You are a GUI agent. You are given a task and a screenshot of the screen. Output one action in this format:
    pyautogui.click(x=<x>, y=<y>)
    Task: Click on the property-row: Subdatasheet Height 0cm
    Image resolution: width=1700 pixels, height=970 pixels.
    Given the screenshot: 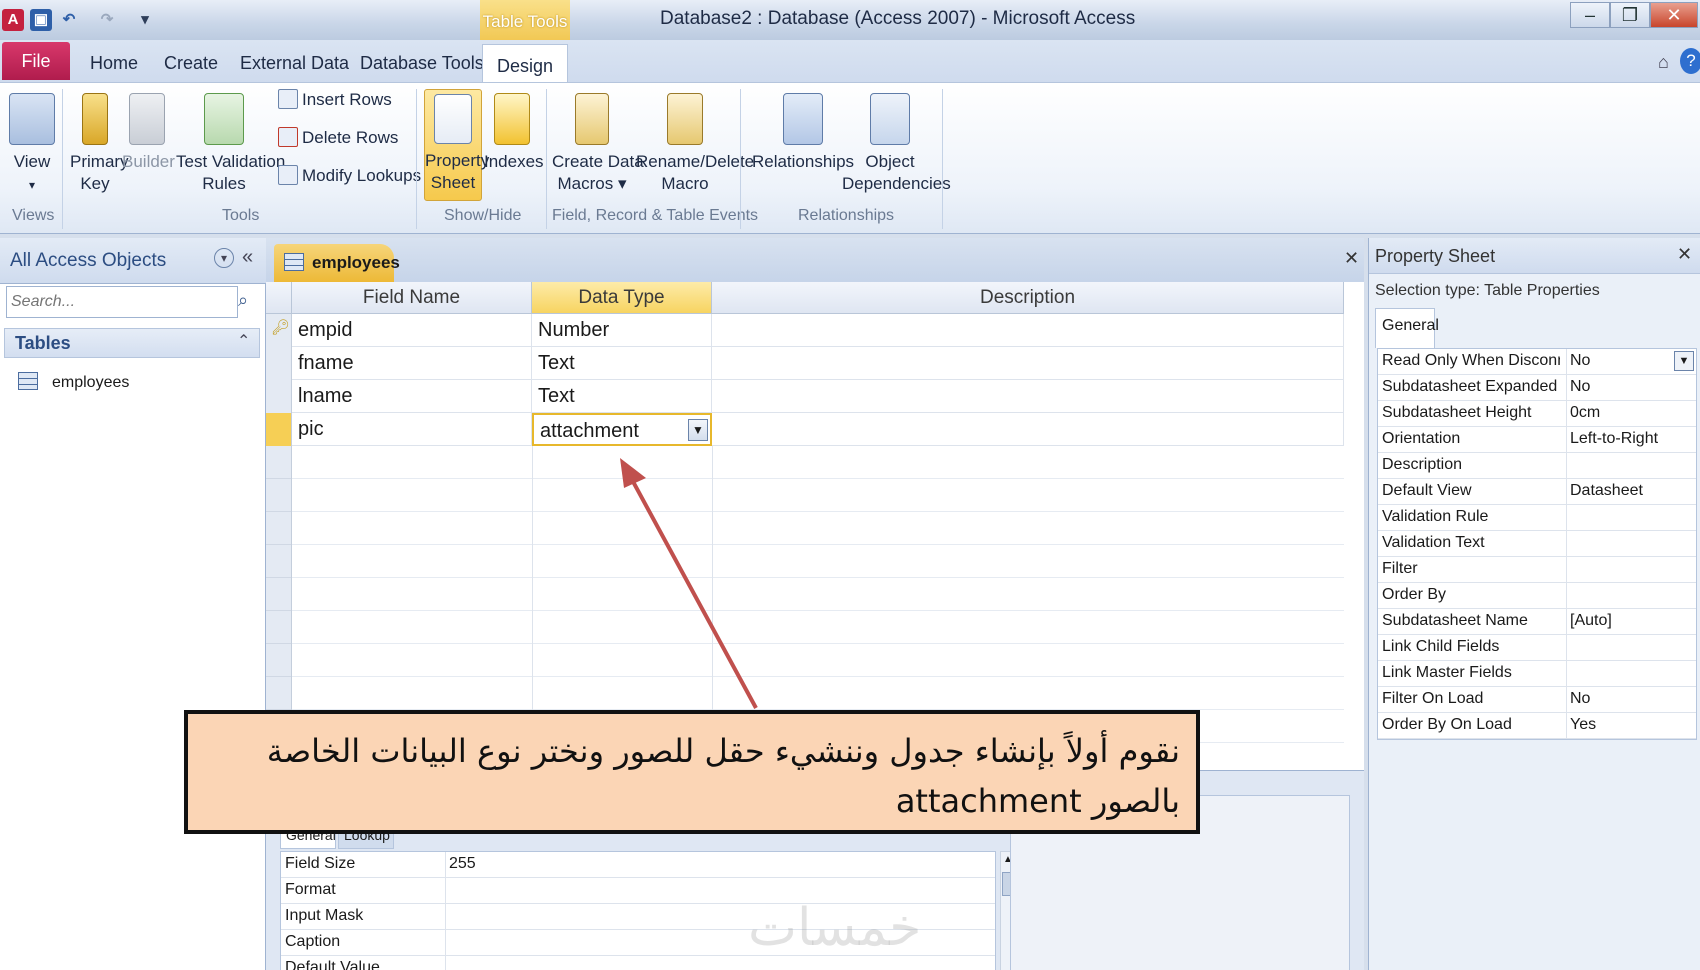 What is the action you would take?
    pyautogui.click(x=1537, y=414)
    